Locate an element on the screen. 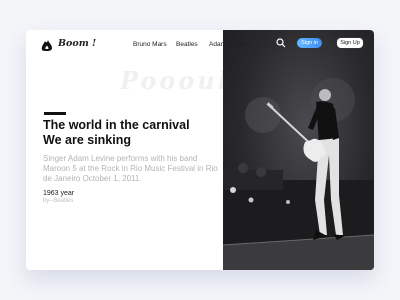  nav-link-adam-levine: Adam Levine is located at coordinates (228, 44).